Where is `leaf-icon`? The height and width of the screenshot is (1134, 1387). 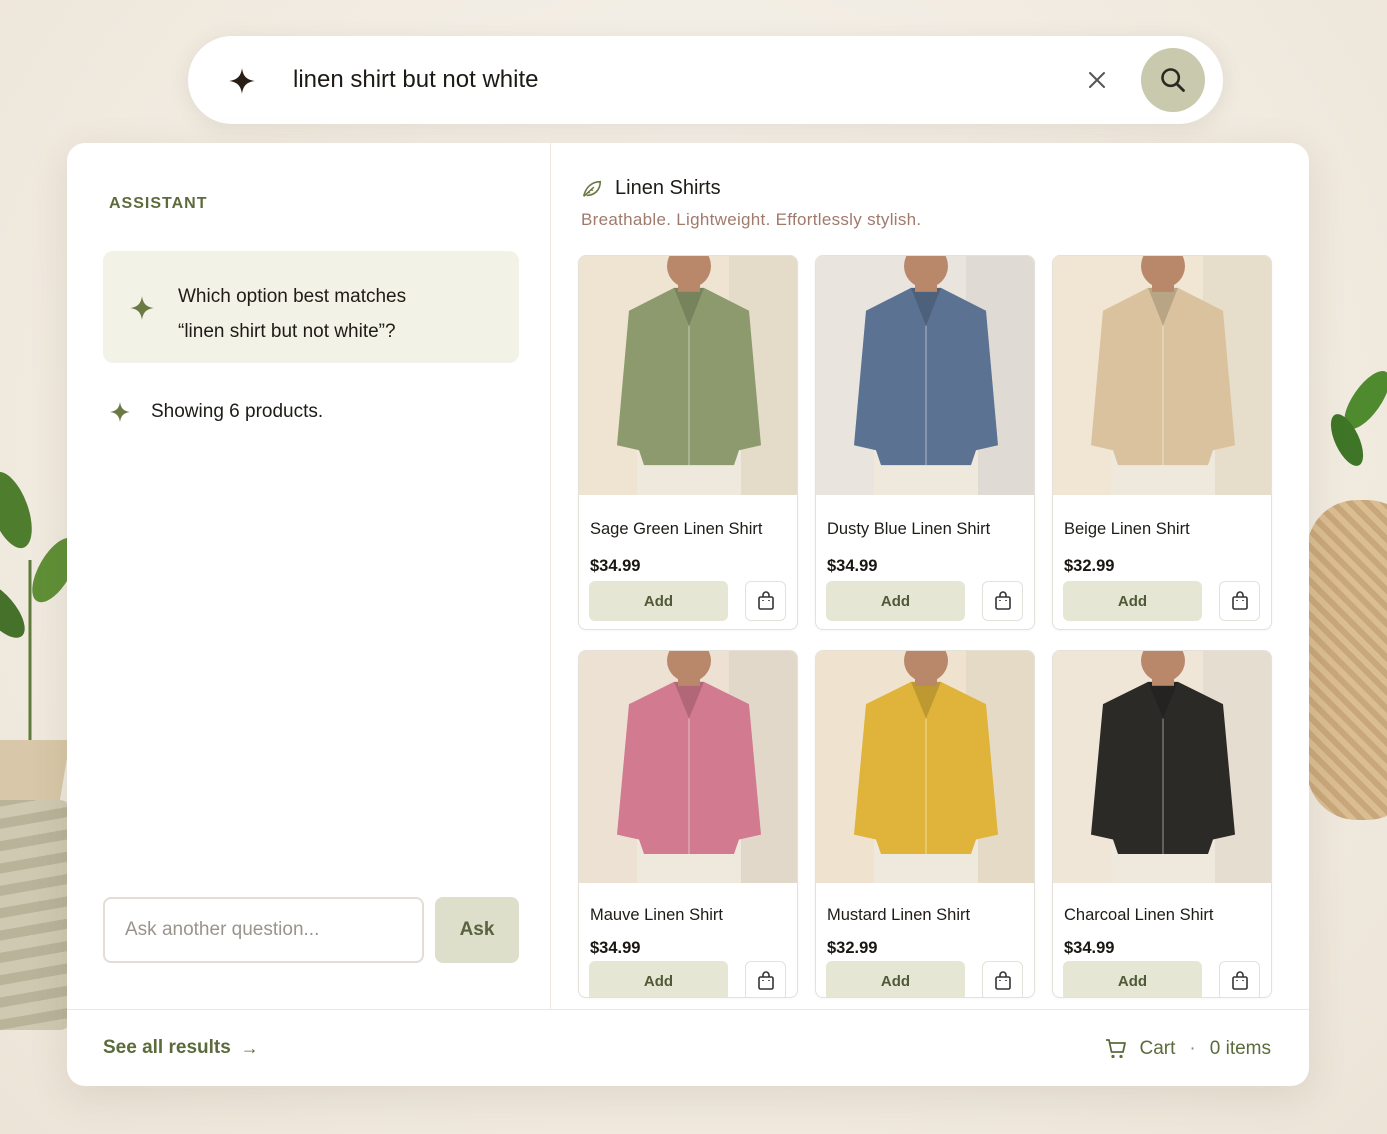 leaf-icon is located at coordinates (592, 188).